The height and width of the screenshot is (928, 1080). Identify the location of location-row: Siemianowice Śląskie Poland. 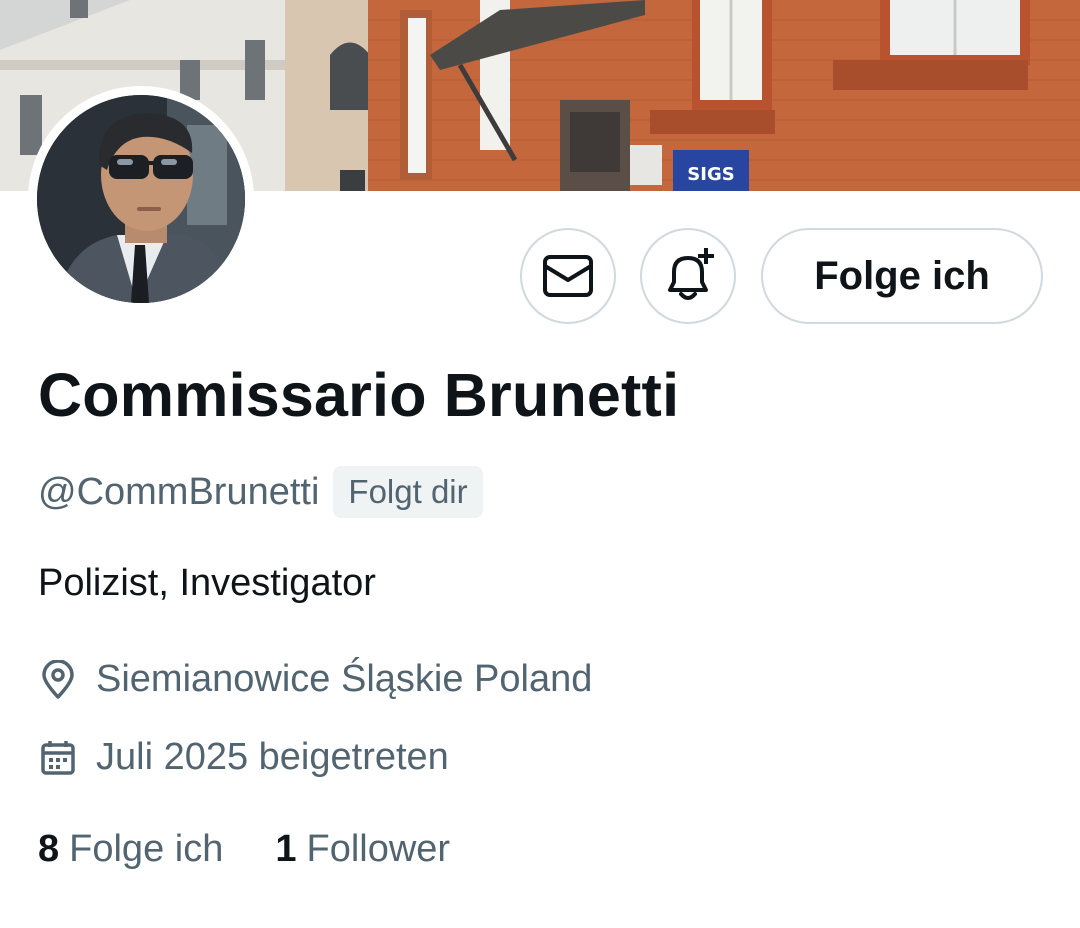
(315, 679).